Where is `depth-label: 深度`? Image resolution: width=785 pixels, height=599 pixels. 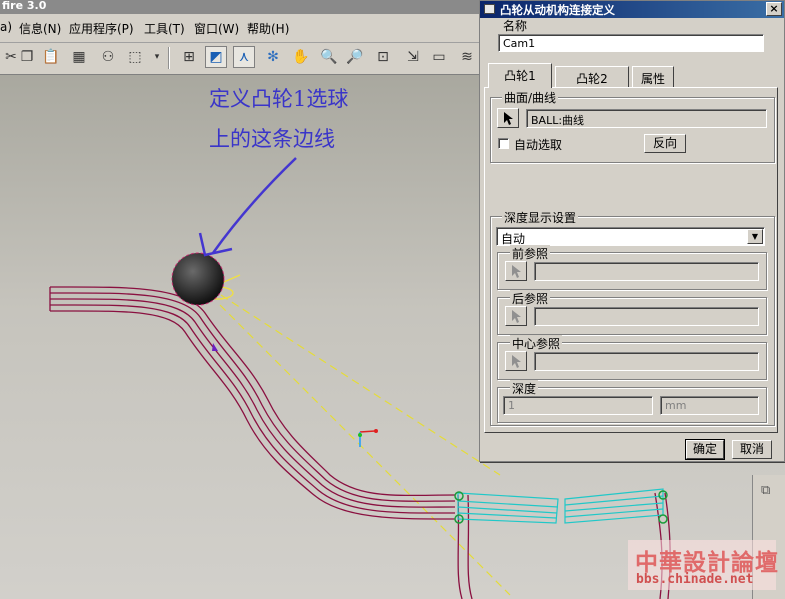 depth-label: 深度 is located at coordinates (524, 388).